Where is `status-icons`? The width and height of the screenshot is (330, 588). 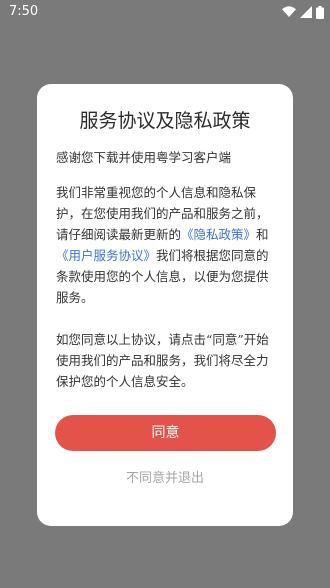
status-icons is located at coordinates (303, 12).